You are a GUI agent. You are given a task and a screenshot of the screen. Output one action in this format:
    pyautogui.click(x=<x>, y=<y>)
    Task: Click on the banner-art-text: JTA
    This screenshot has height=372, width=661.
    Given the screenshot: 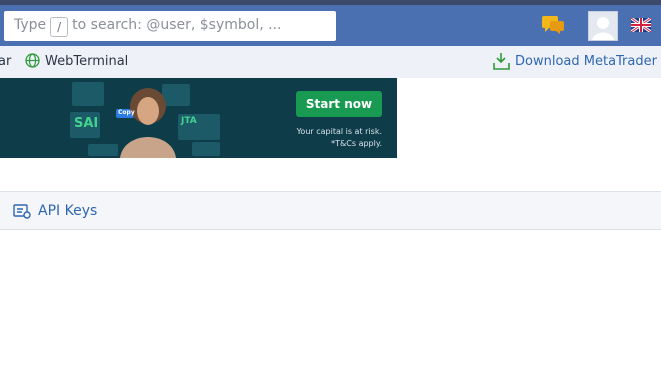 What is the action you would take?
    pyautogui.click(x=189, y=121)
    